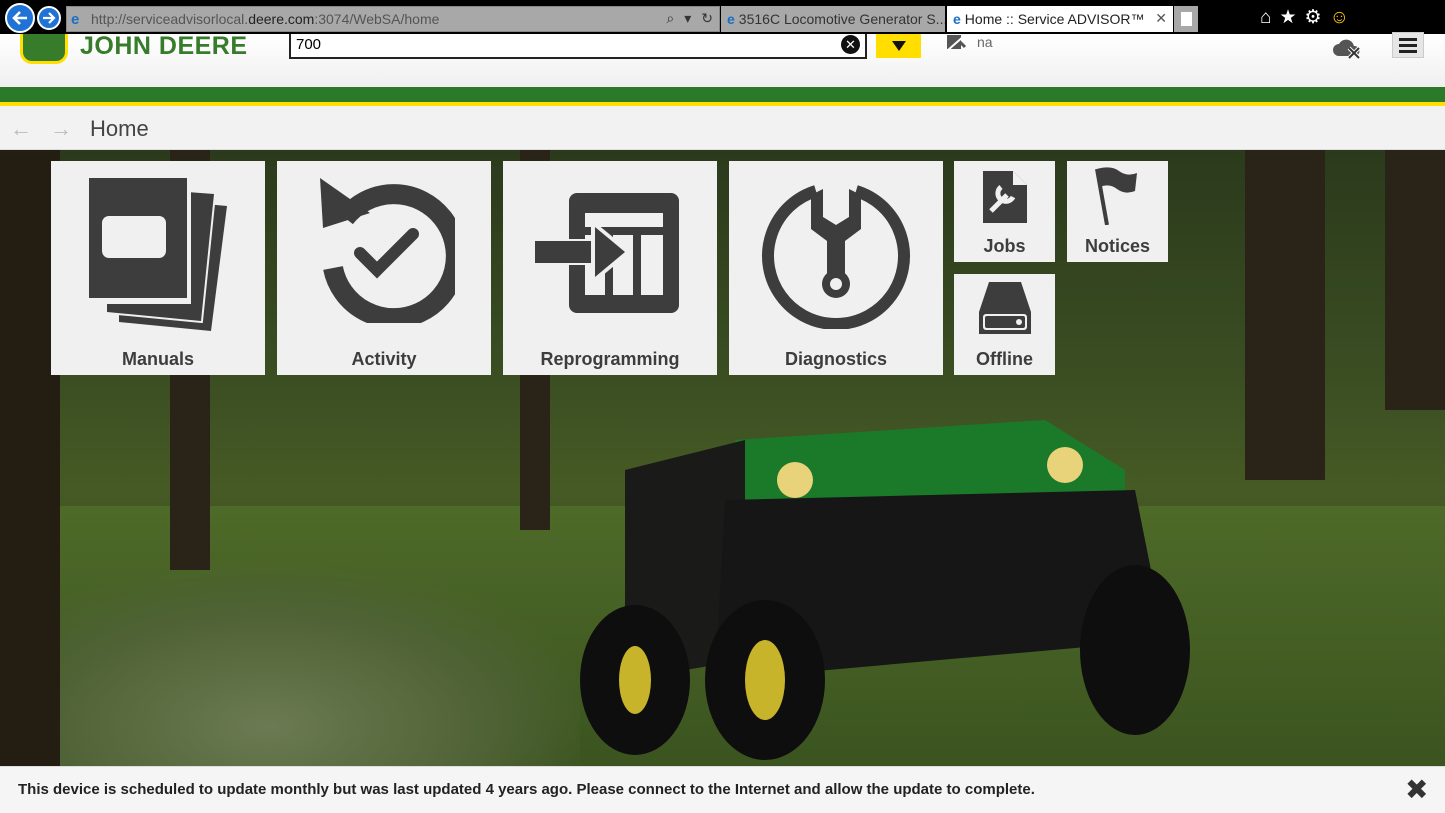  What do you see at coordinates (1416, 790) in the screenshot?
I see `close-notification-icon: ✖` at bounding box center [1416, 790].